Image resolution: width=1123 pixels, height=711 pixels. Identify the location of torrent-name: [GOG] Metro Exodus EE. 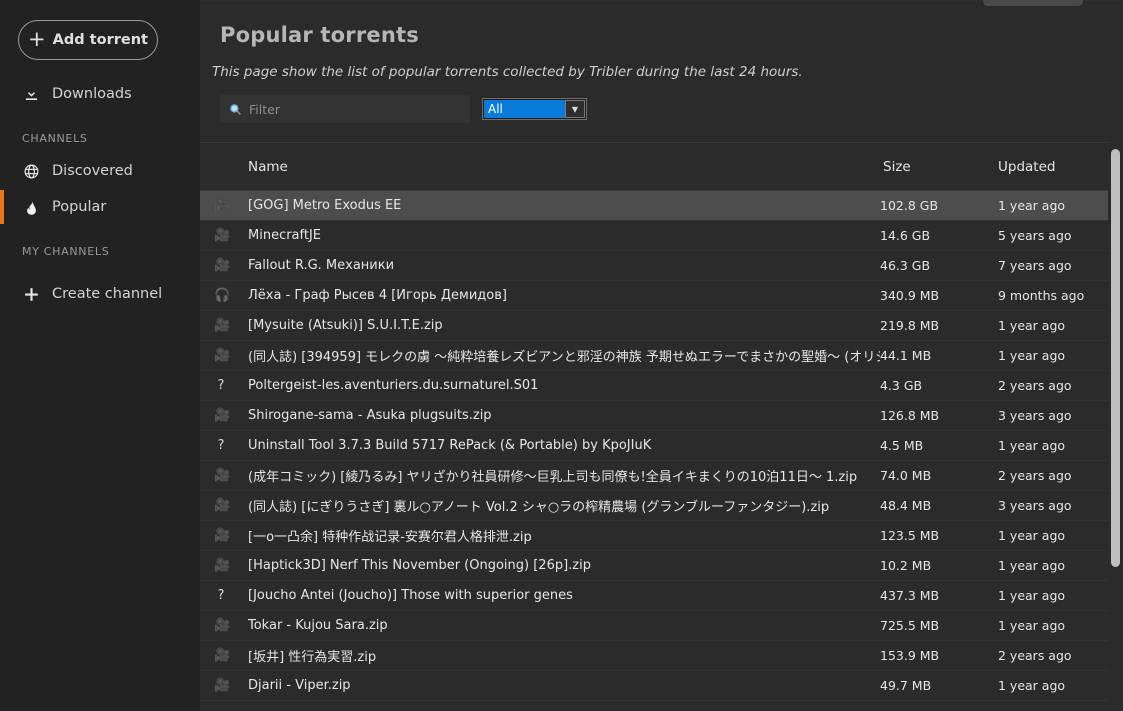
(325, 205).